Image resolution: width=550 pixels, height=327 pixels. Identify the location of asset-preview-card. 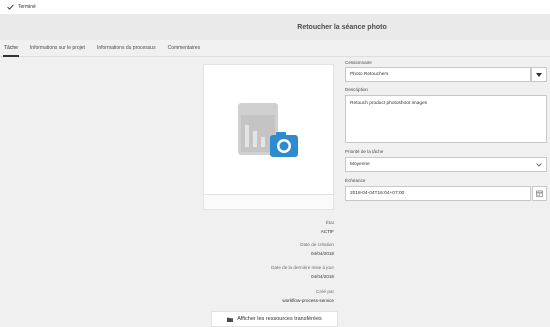
(268, 137).